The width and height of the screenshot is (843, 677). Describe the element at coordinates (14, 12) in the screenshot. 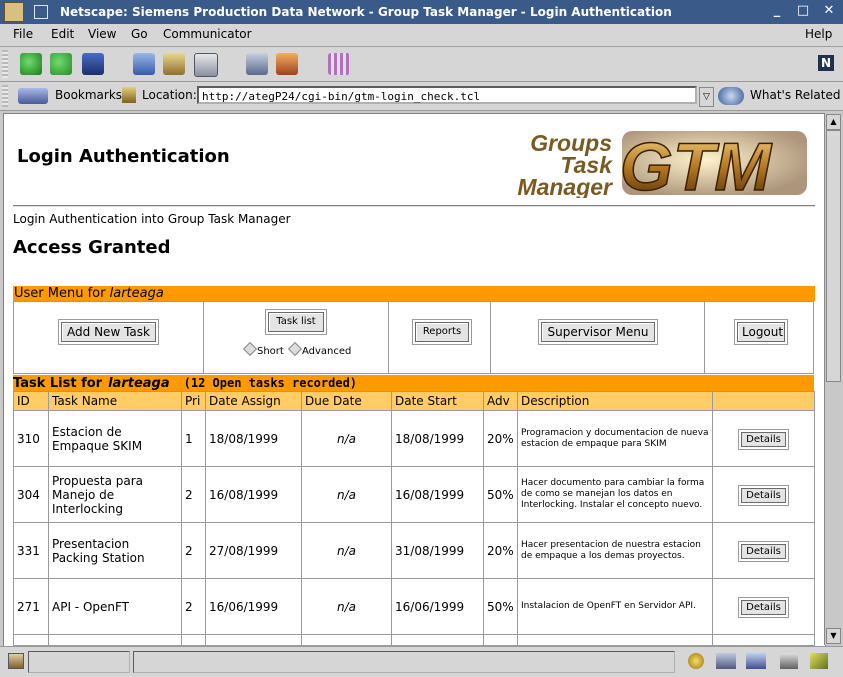

I see `netscape-app-icon` at that location.